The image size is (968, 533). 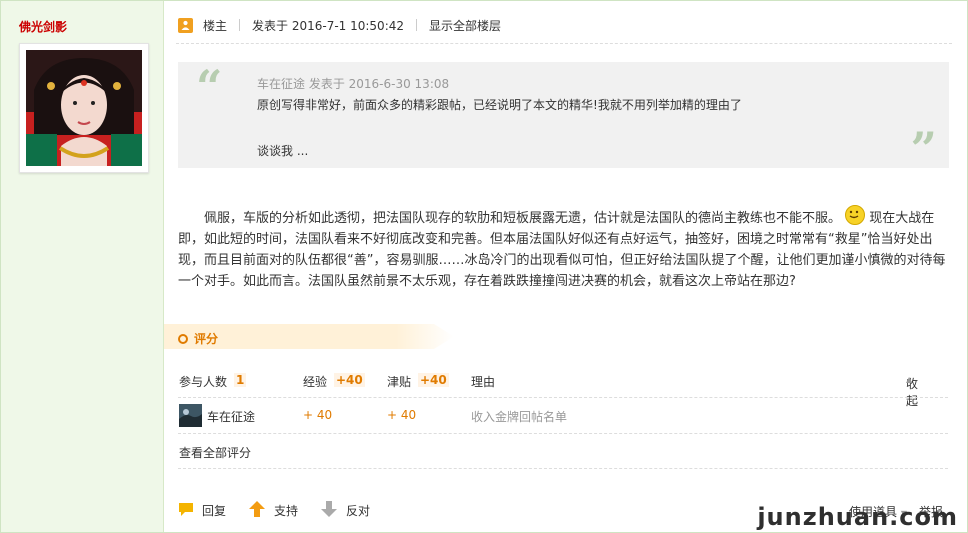 I want to click on support-label: 支持, so click(x=286, y=511).